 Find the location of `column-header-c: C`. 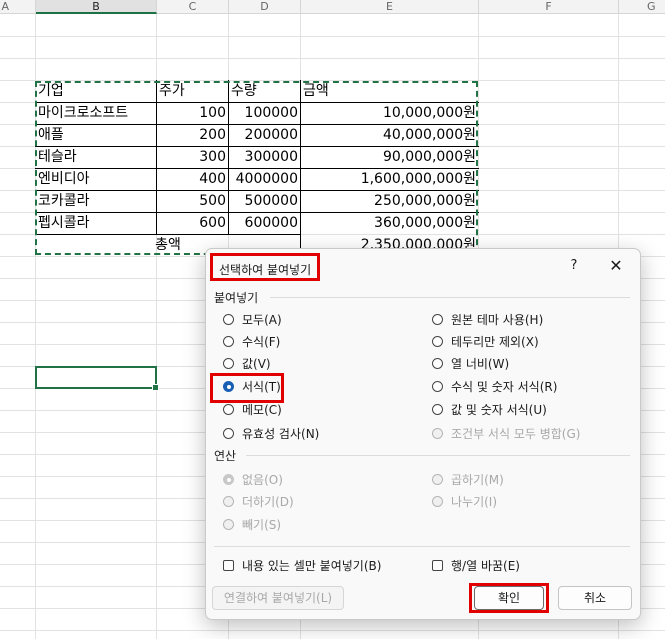

column-header-c: C is located at coordinates (193, 7).